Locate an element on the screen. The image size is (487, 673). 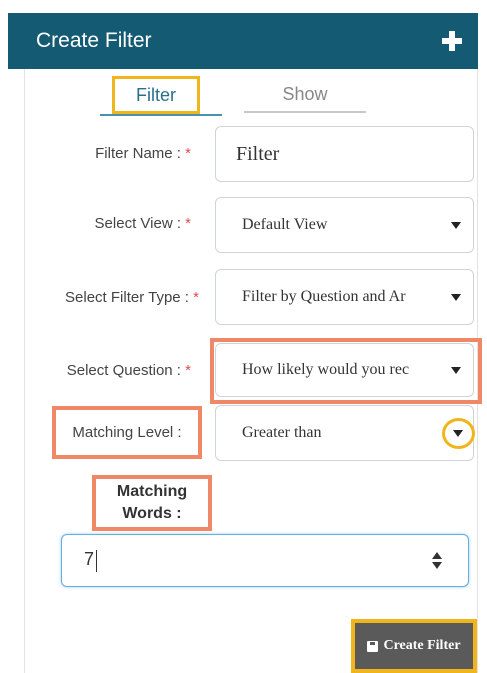
create-filter-button: Create Filter is located at coordinates (414, 646).